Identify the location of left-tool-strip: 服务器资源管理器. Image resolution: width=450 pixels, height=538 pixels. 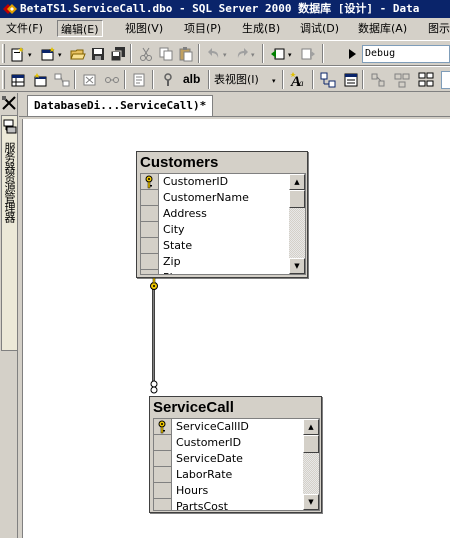
(9, 315).